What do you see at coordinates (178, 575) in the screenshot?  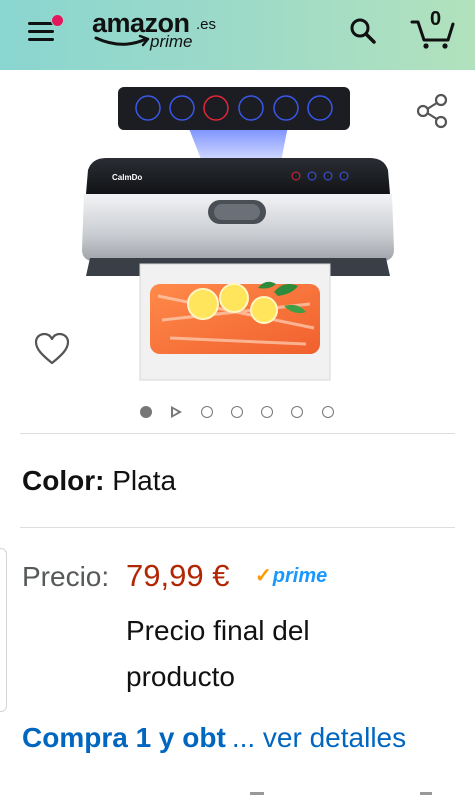 I see `price-value: 79,99 €` at bounding box center [178, 575].